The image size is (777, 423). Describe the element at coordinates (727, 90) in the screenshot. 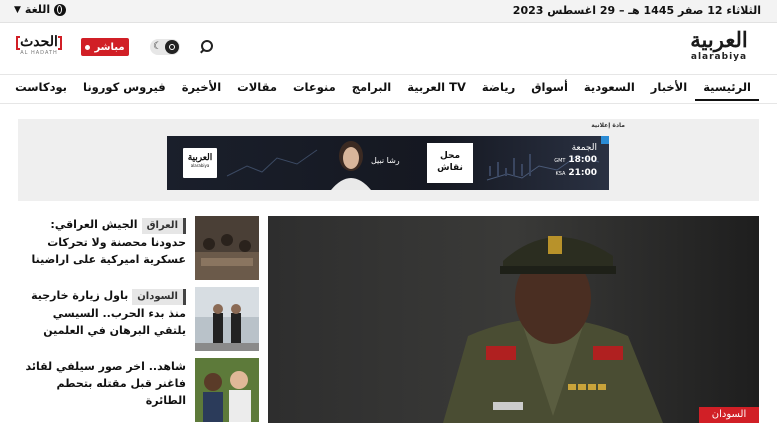

I see `nav-item-home: الرئيسية` at that location.